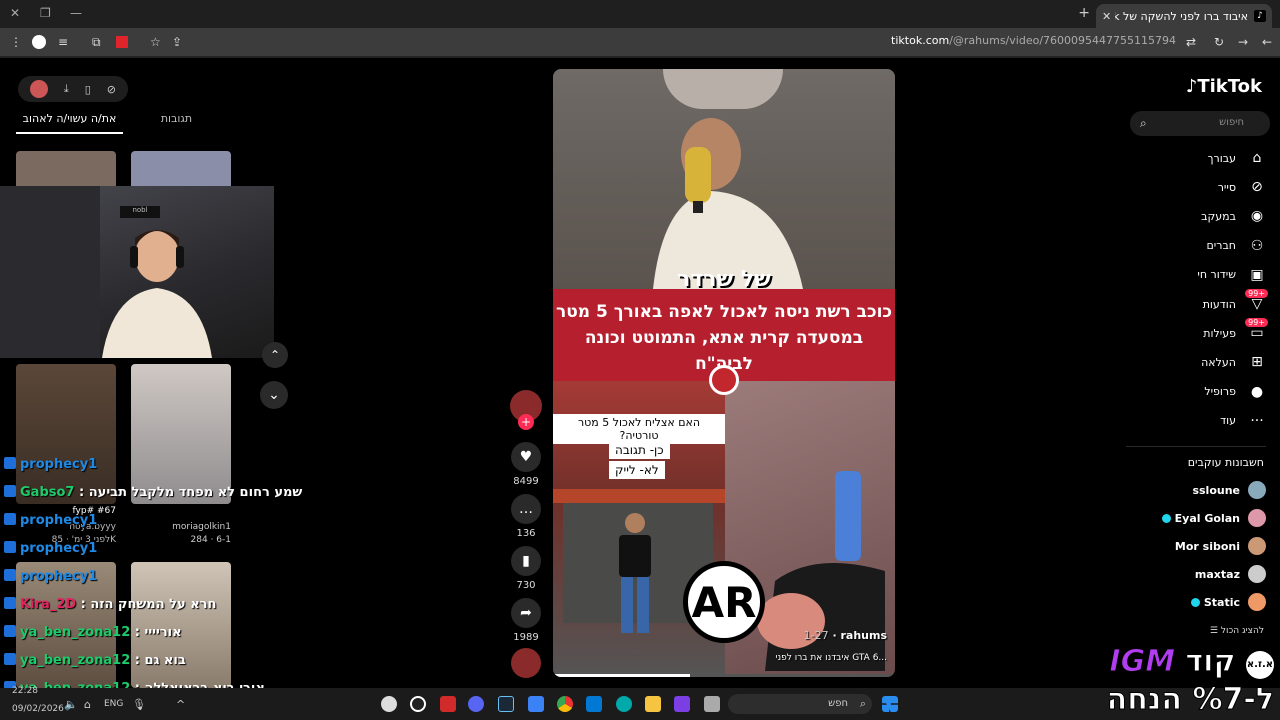 This screenshot has width=1280, height=720. I want to click on video-author: rahums, so click(863, 635).